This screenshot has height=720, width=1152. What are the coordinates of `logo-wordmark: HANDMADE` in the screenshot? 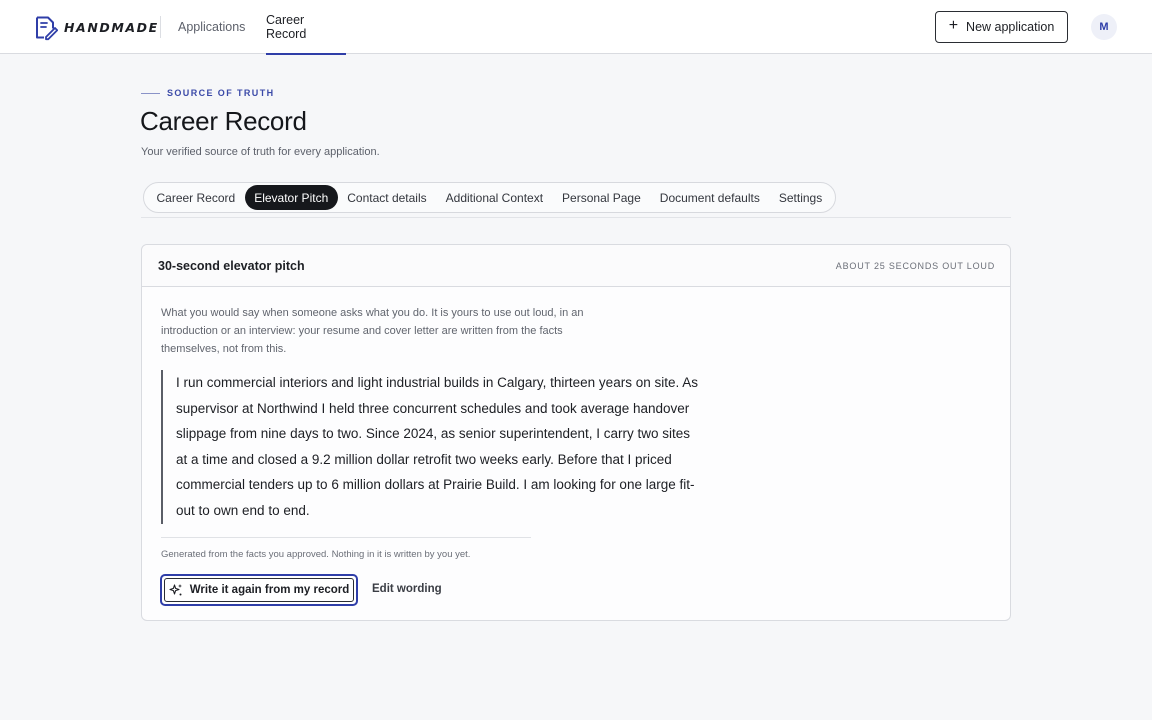 It's located at (111, 27).